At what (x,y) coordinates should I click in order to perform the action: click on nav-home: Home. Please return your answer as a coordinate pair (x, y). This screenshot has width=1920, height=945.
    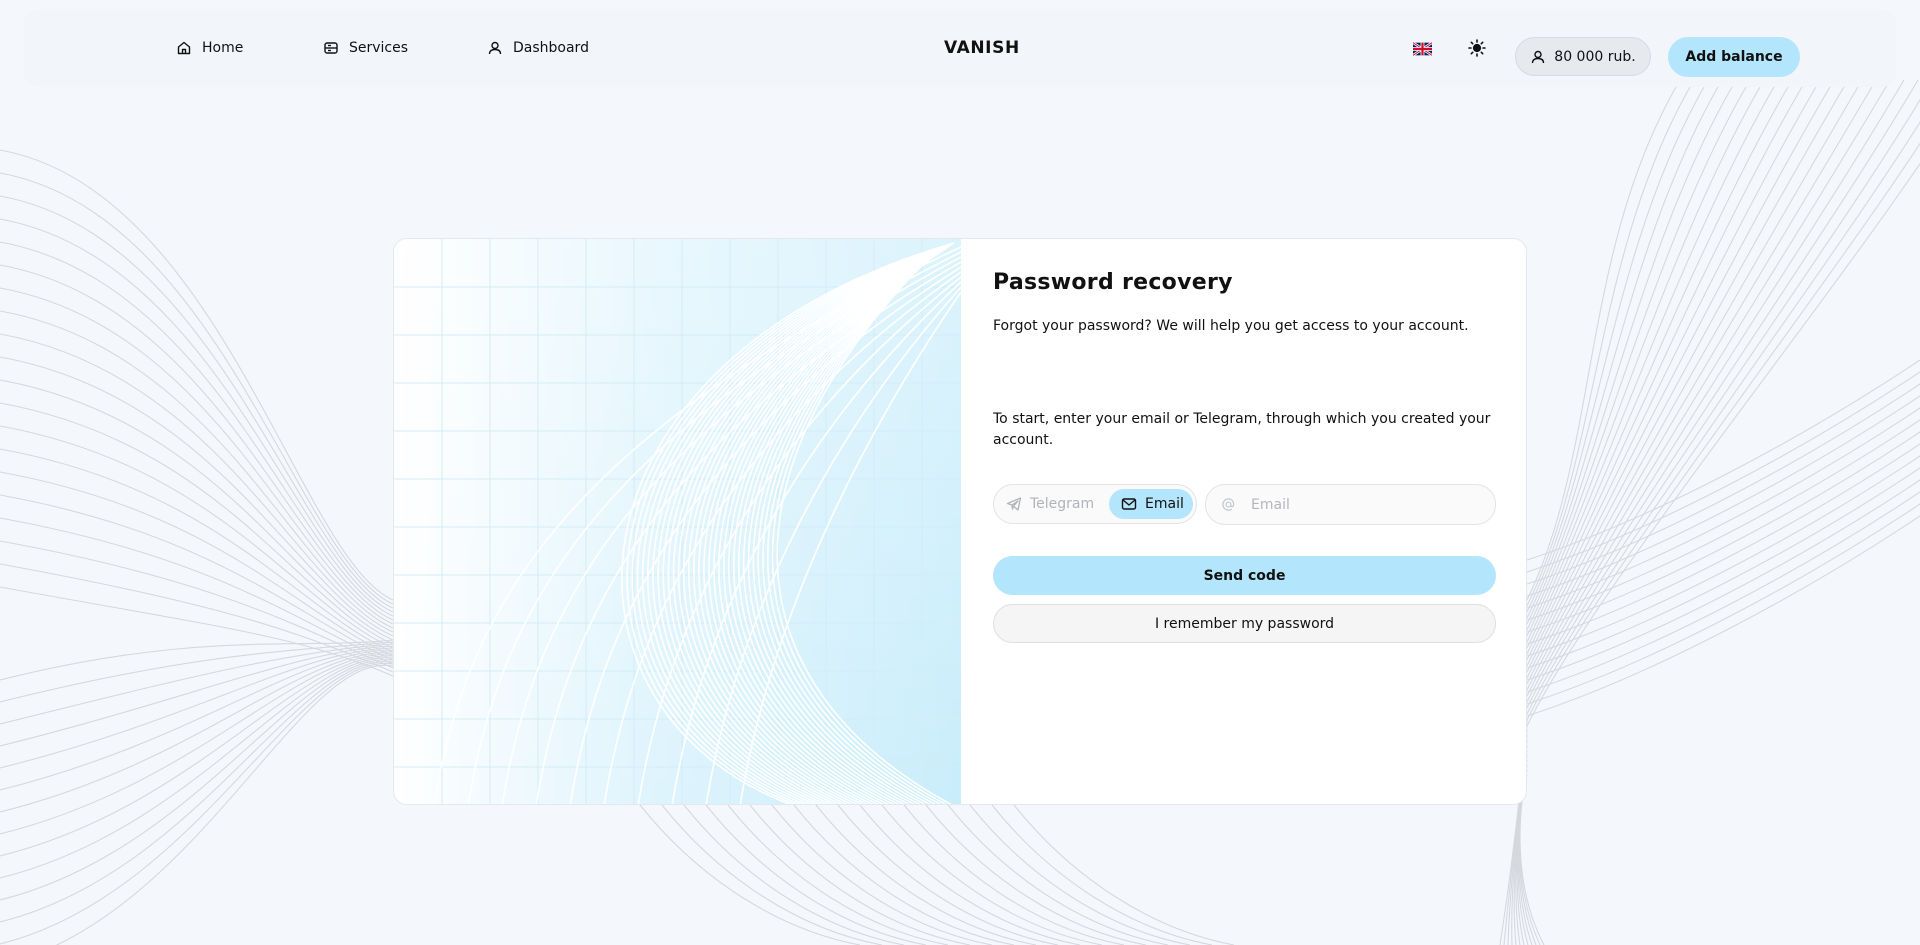
    Looking at the image, I should click on (209, 48).